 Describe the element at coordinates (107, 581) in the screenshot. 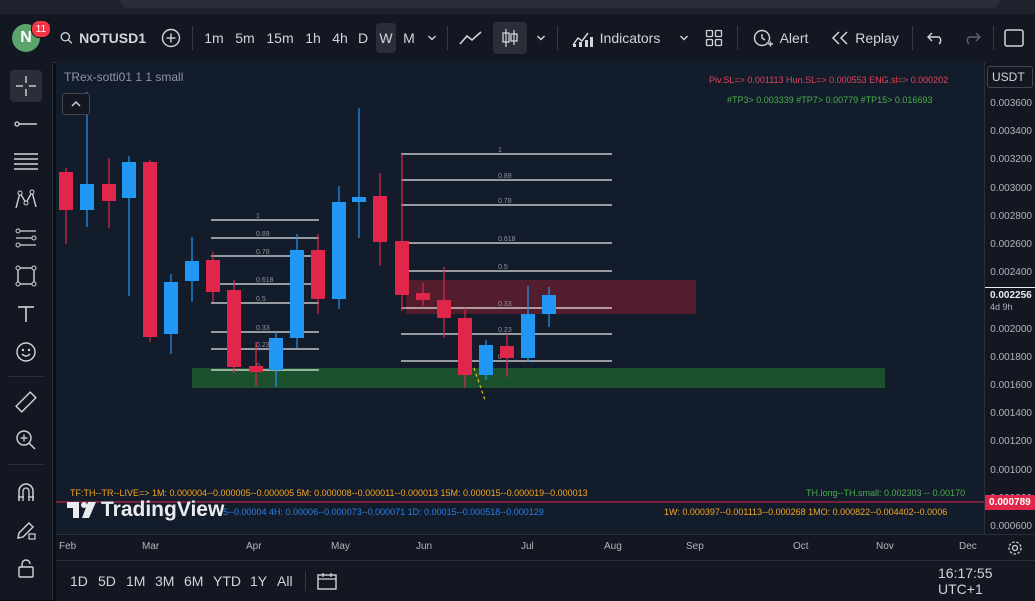

I see `range-5d: 5D` at that location.